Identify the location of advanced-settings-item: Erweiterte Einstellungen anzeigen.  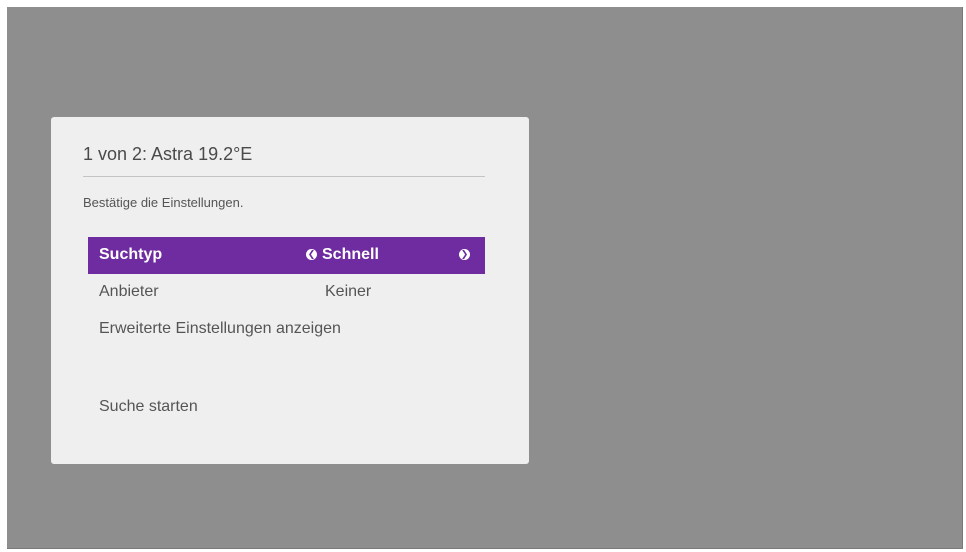
(286, 329).